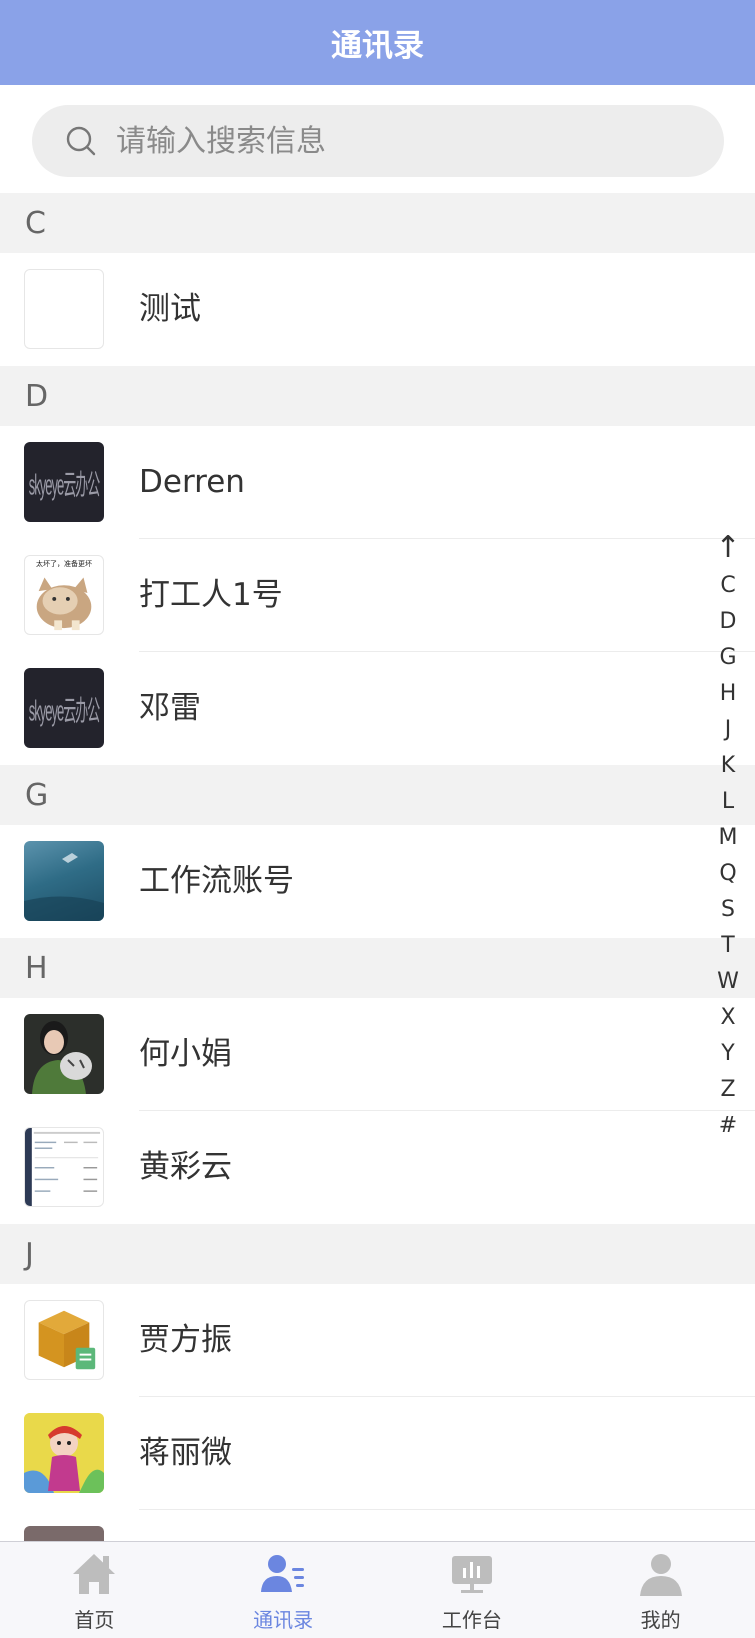  I want to click on contact-item: 测试, so click(377, 309).